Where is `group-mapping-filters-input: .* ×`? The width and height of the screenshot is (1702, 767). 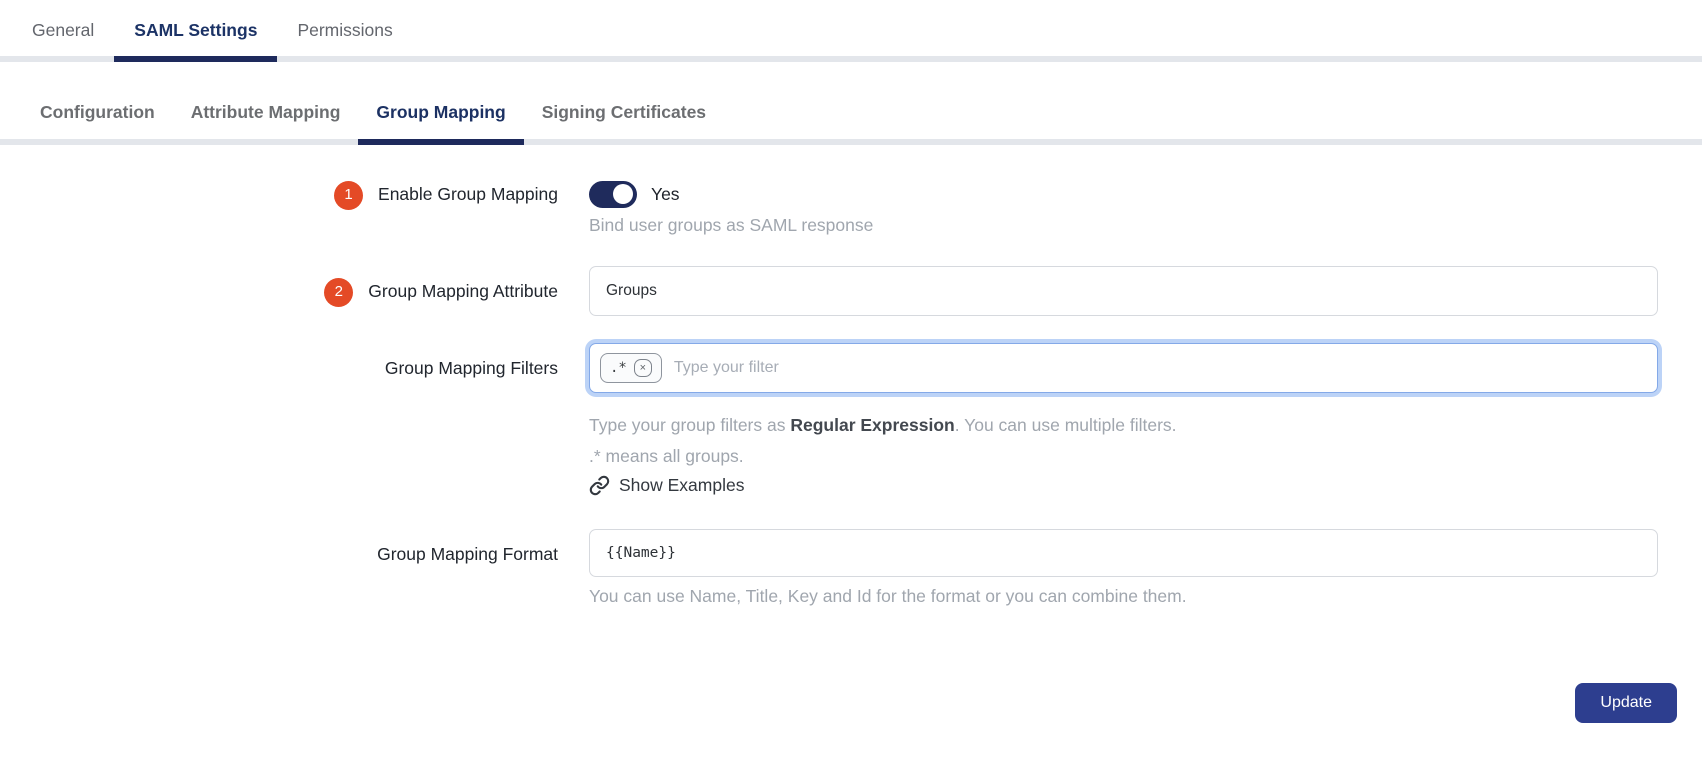 group-mapping-filters-input: .* × is located at coordinates (1123, 368).